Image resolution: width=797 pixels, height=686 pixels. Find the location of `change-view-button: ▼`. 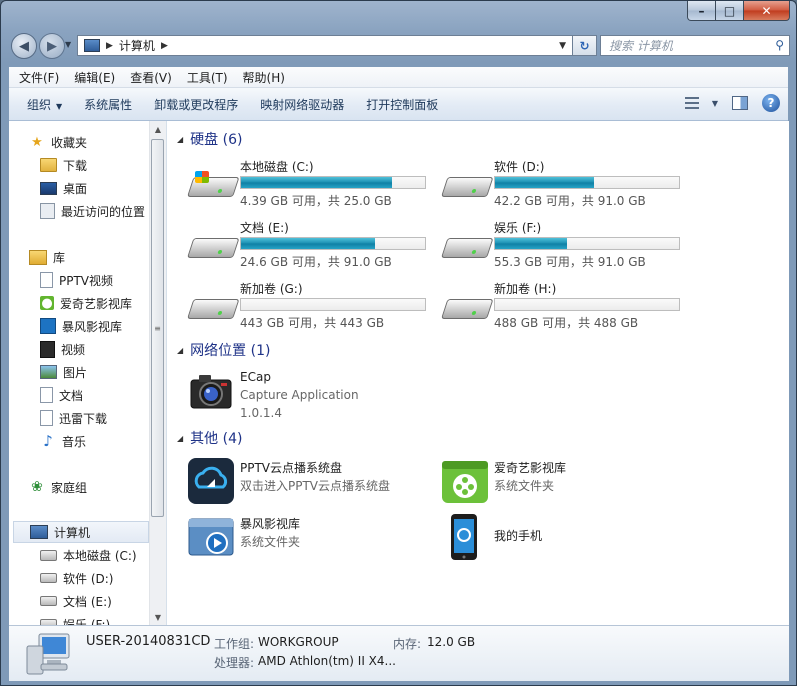

change-view-button: ▼ is located at coordinates (701, 103).